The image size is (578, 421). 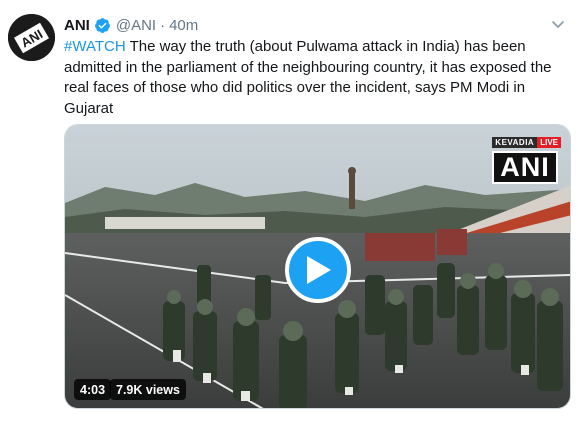 I want to click on verified-badge-icon, so click(x=102, y=25).